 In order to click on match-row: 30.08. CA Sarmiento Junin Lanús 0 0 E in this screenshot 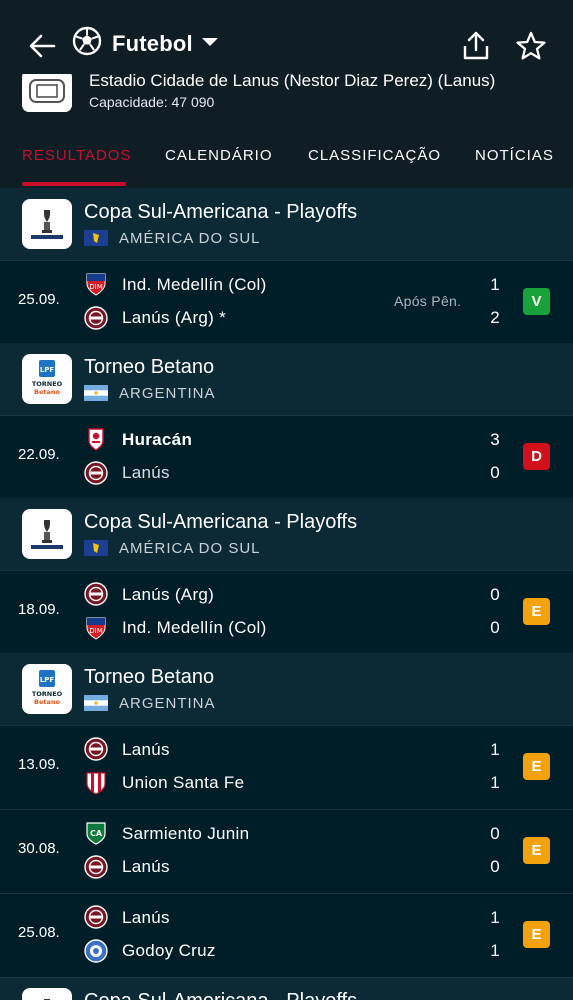, I will do `click(286, 850)`.